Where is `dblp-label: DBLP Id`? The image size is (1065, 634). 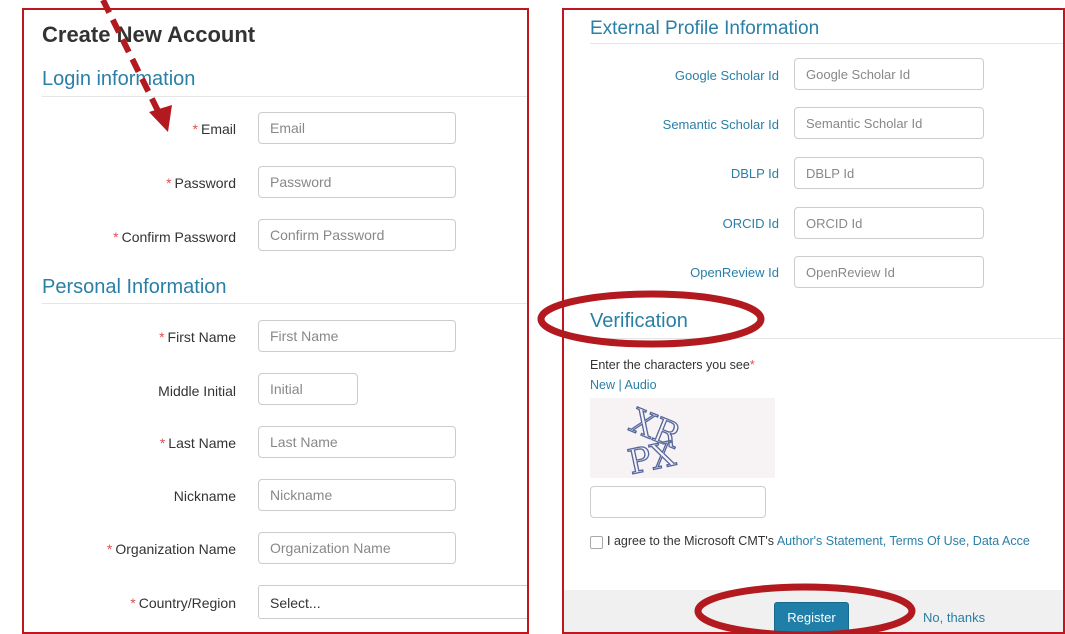
dblp-label: DBLP Id is located at coordinates (754, 173).